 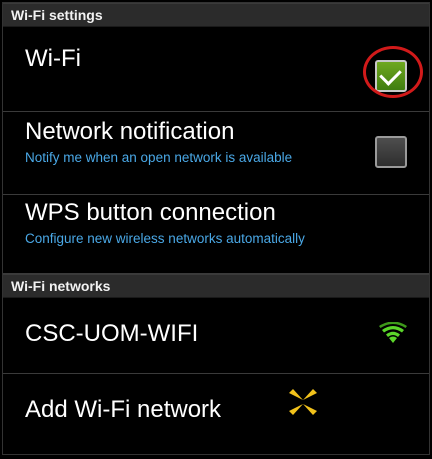 What do you see at coordinates (393, 332) in the screenshot?
I see `wifi-signal-icon` at bounding box center [393, 332].